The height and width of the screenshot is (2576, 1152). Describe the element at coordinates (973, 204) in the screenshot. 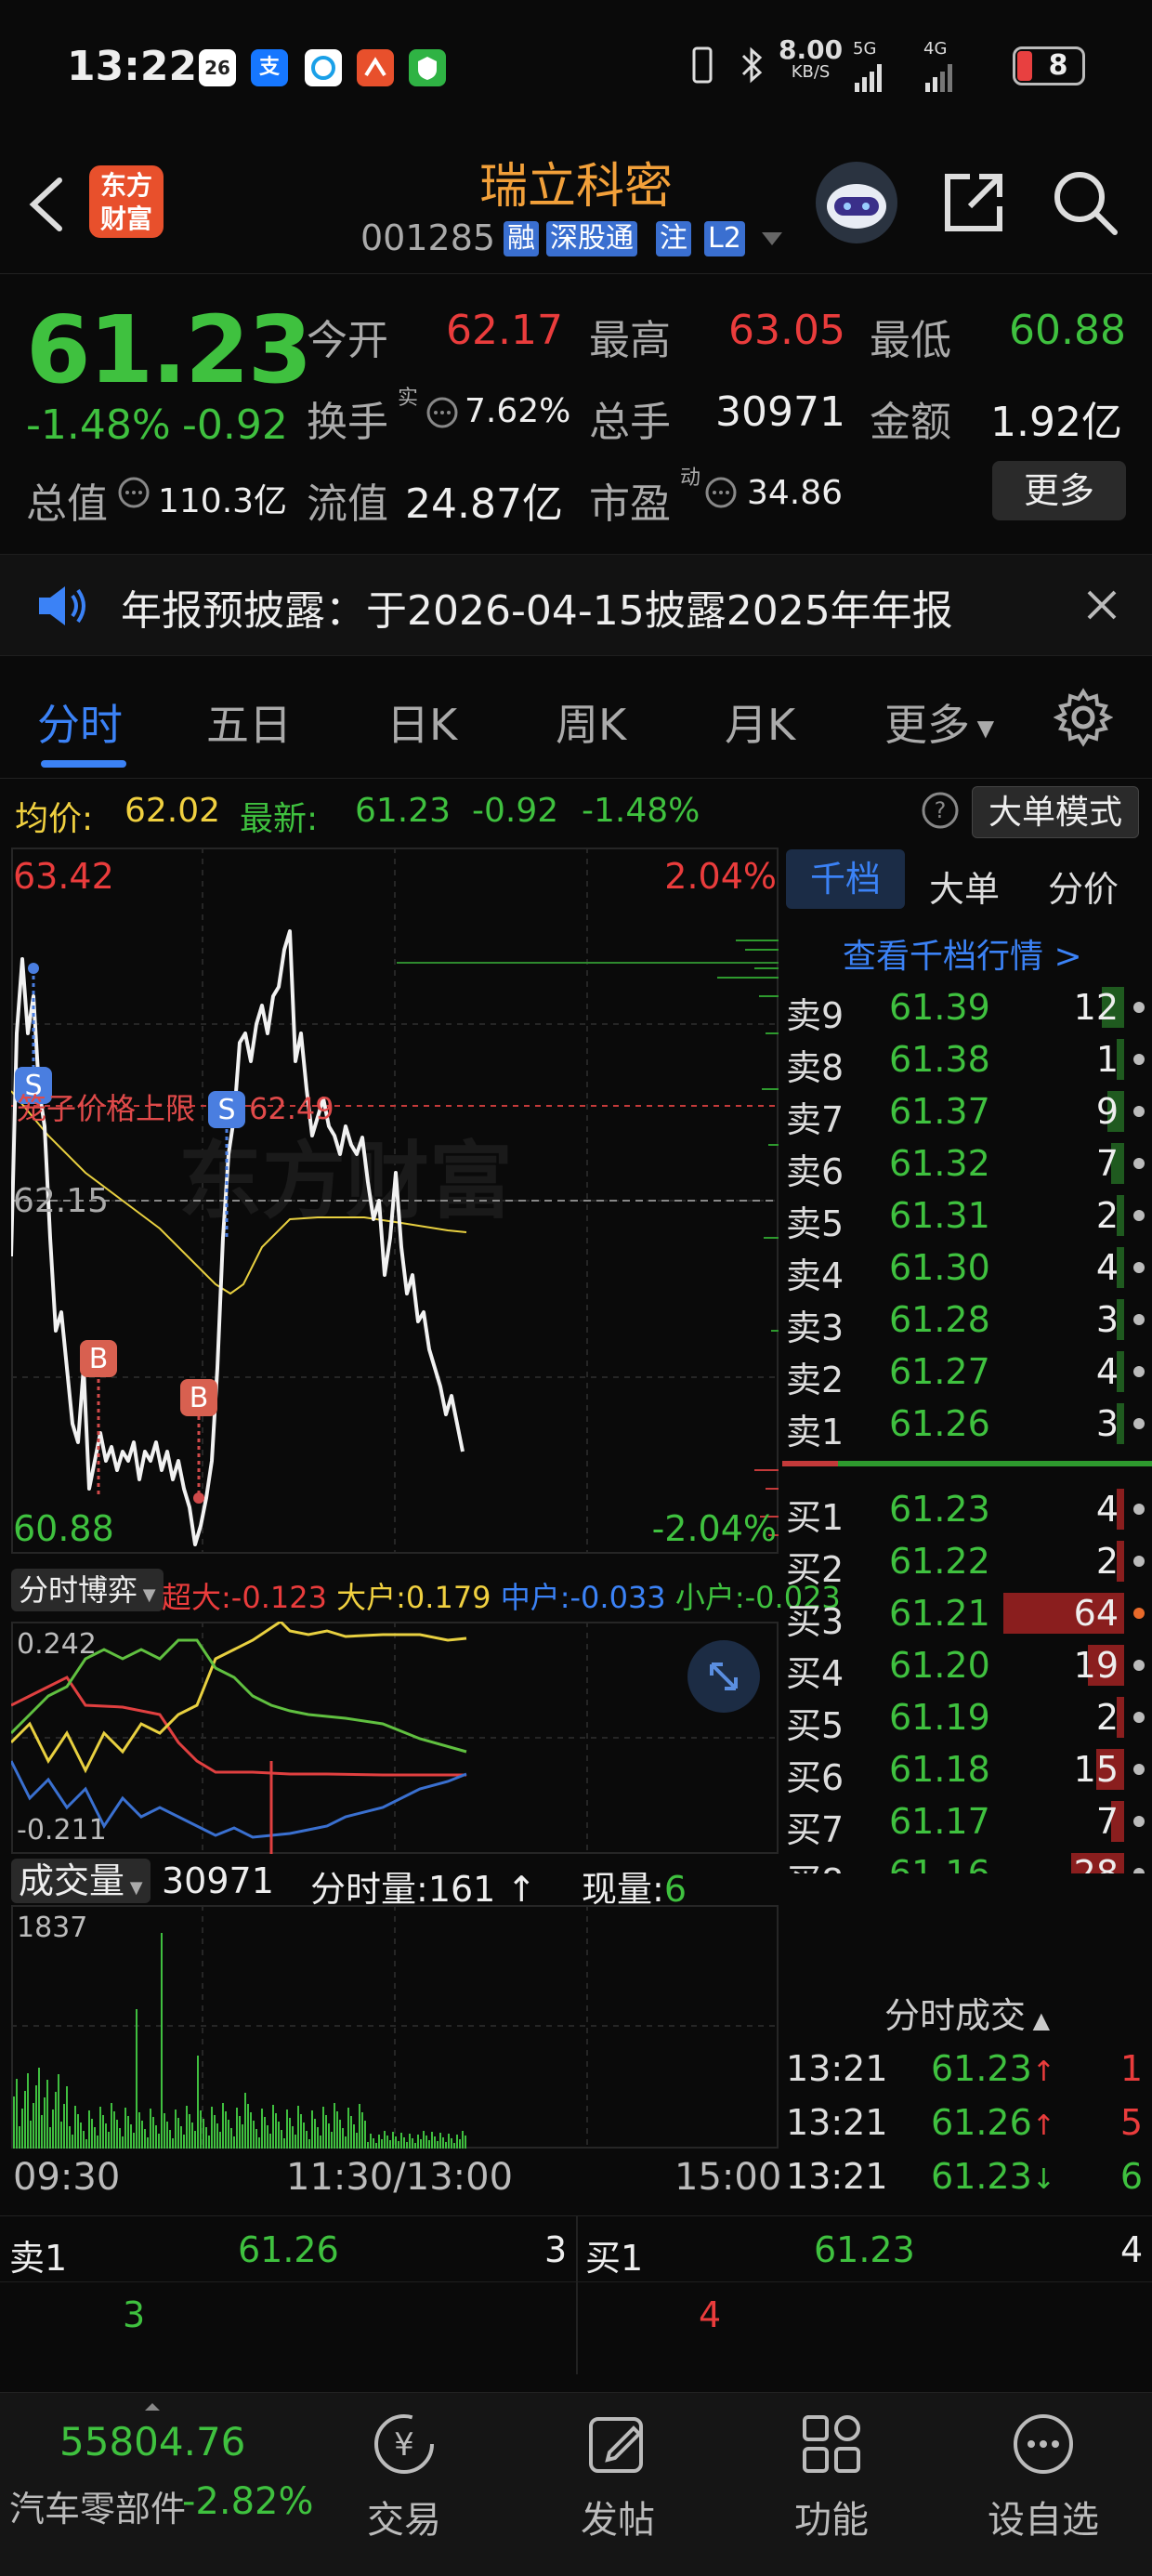

I see `share-icon` at that location.